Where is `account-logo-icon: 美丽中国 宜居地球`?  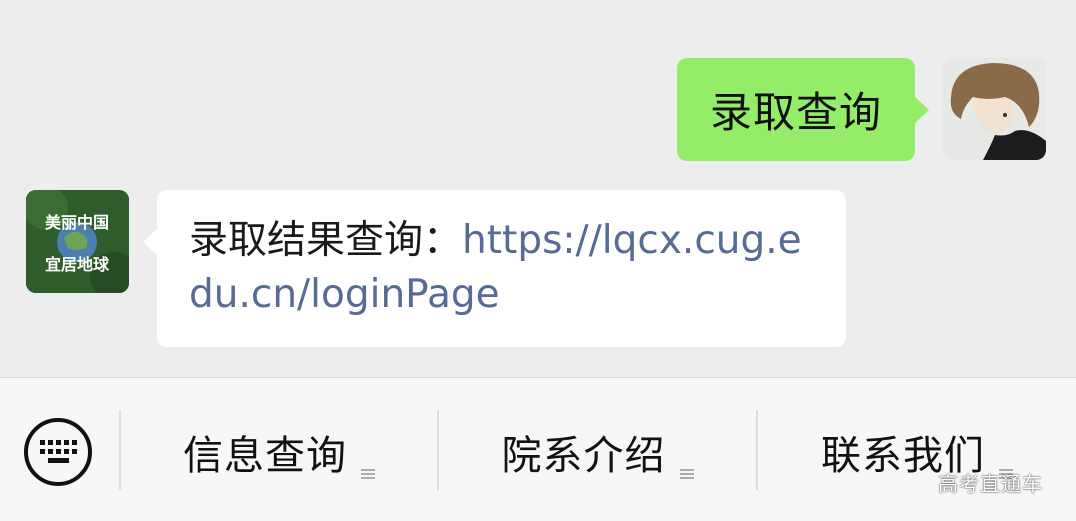 account-logo-icon: 美丽中国 宜居地球 is located at coordinates (77, 241).